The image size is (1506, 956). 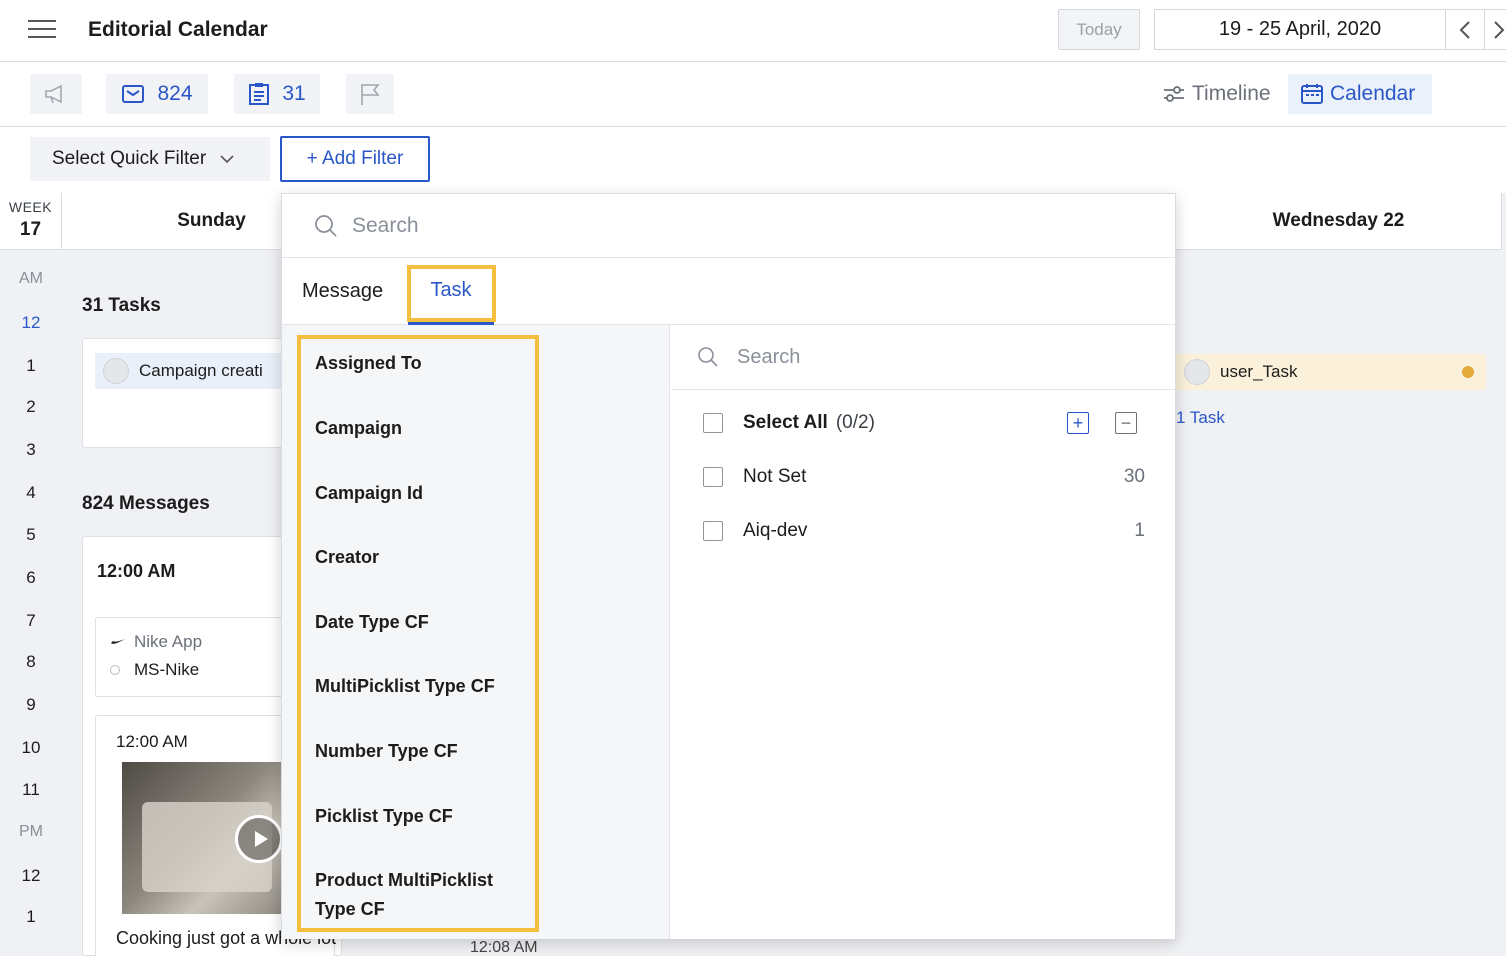 What do you see at coordinates (420, 557) in the screenshot?
I see `field-item: Creator` at bounding box center [420, 557].